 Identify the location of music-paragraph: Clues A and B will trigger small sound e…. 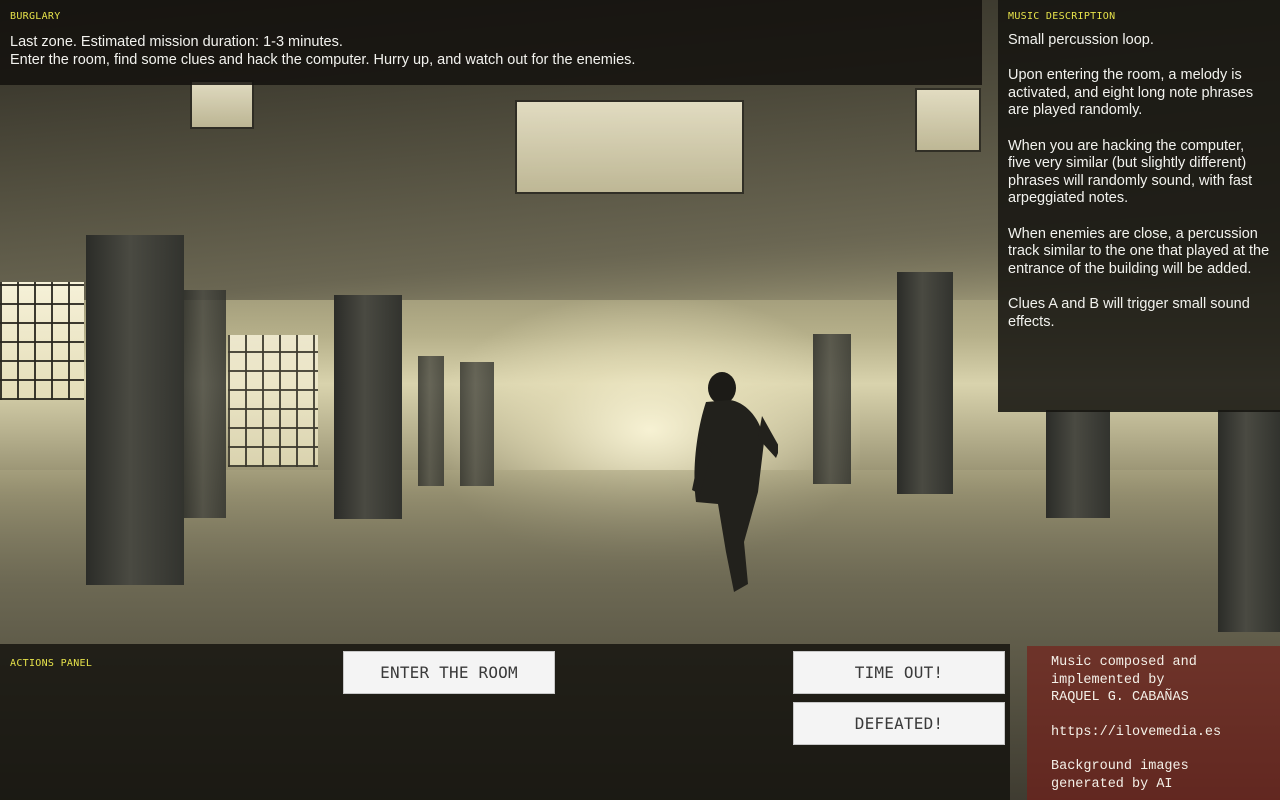
(1129, 312).